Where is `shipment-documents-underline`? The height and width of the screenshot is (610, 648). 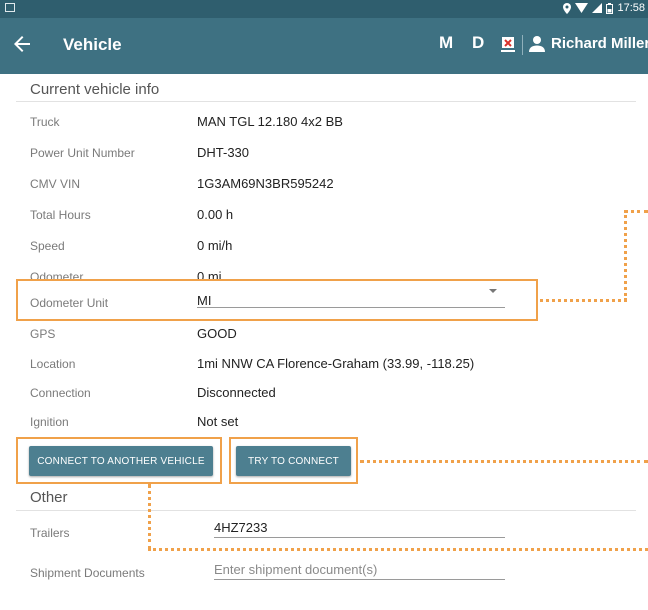 shipment-documents-underline is located at coordinates (359, 579).